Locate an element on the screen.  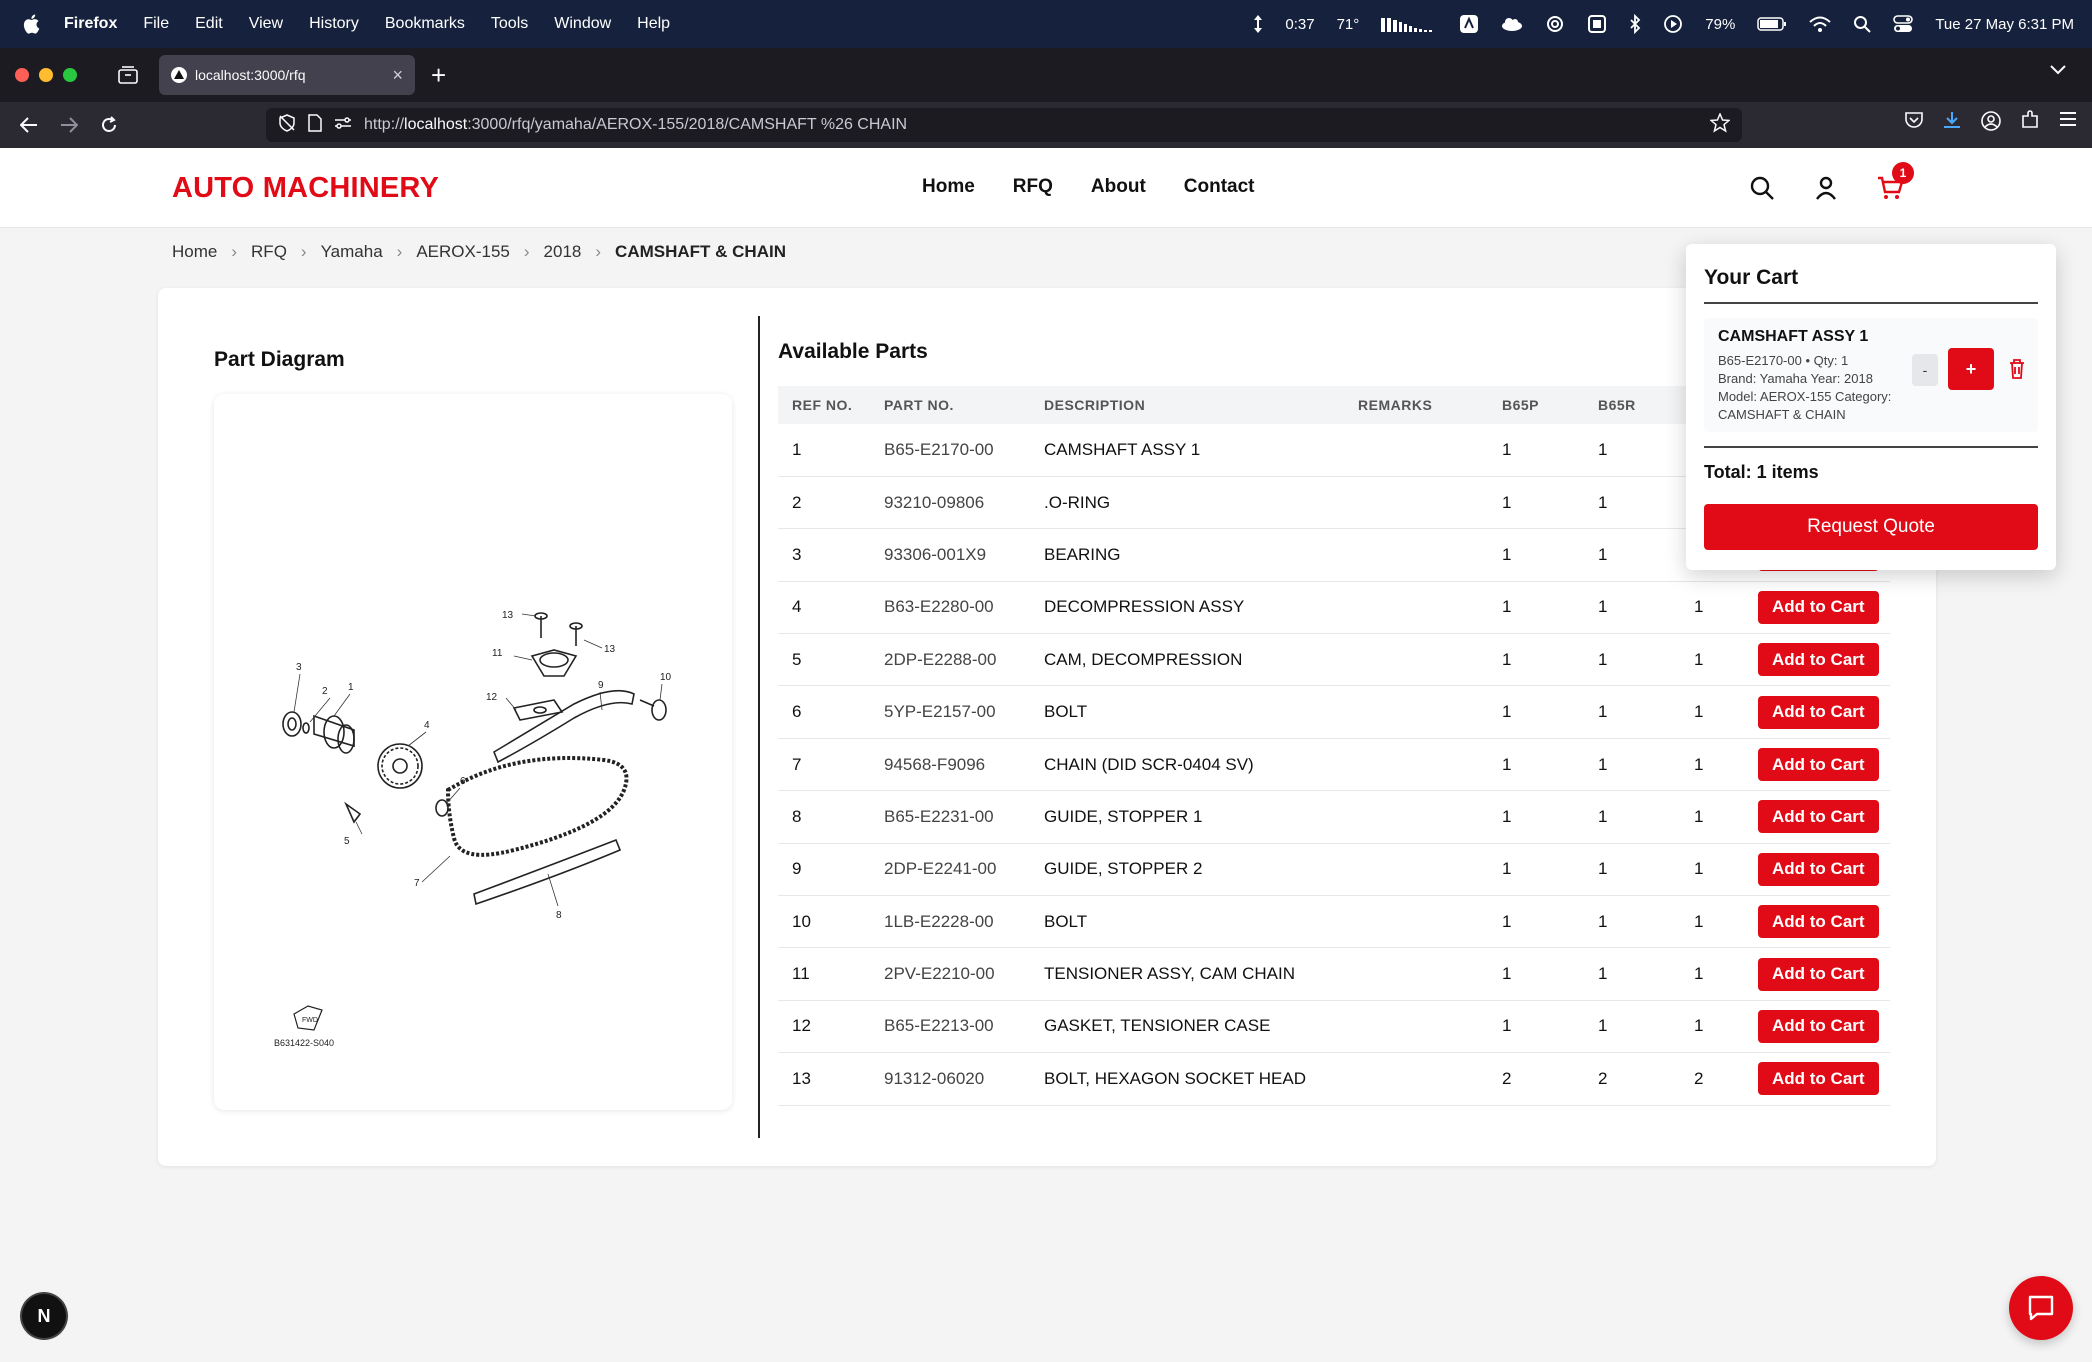
screen-icon is located at coordinates (1597, 24).